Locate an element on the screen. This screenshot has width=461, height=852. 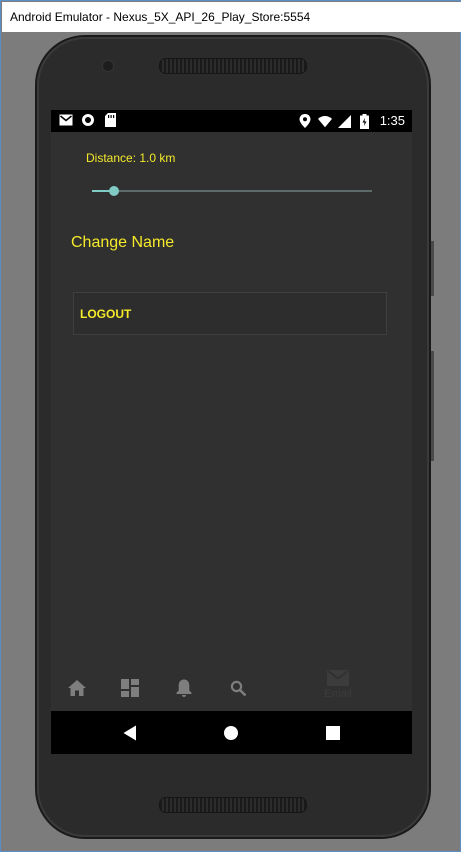
top-speaker is located at coordinates (233, 66).